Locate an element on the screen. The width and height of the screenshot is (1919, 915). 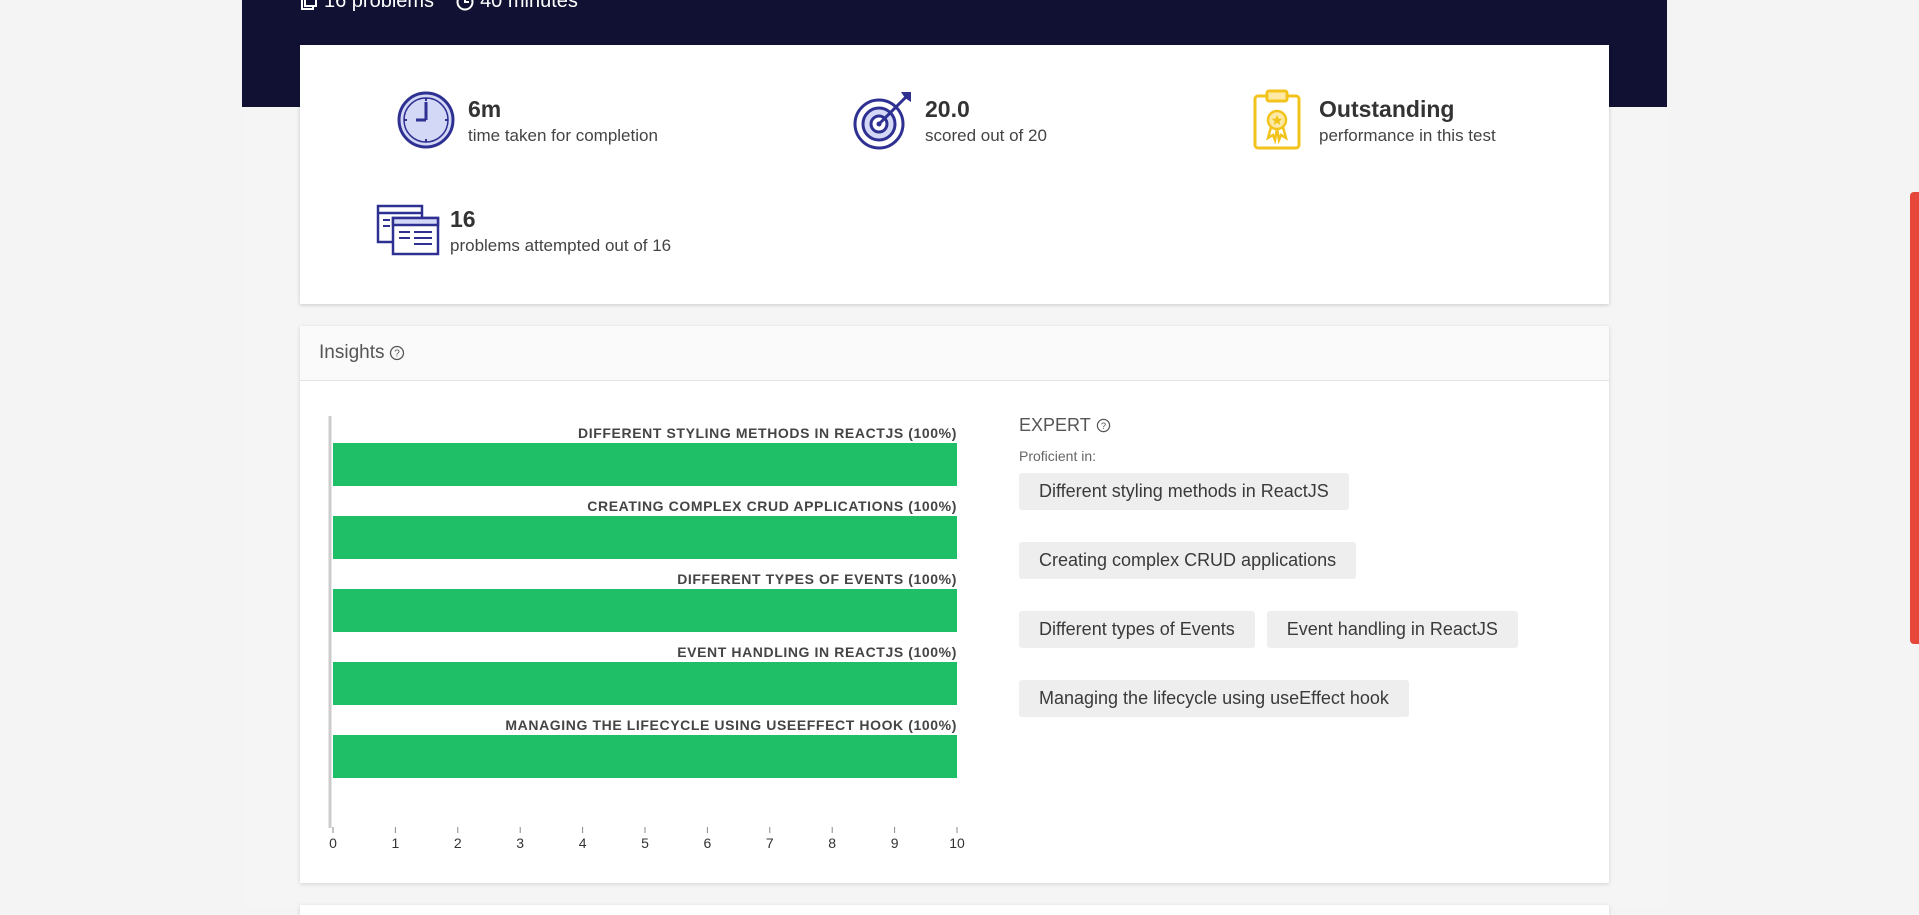
x-tick-label: 0 is located at coordinates (333, 843).